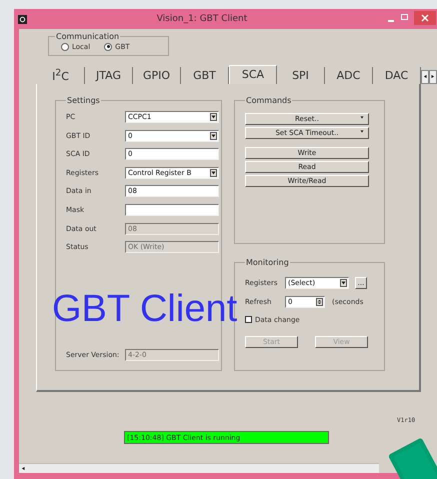  What do you see at coordinates (404, 17) in the screenshot?
I see `maximize-icon` at bounding box center [404, 17].